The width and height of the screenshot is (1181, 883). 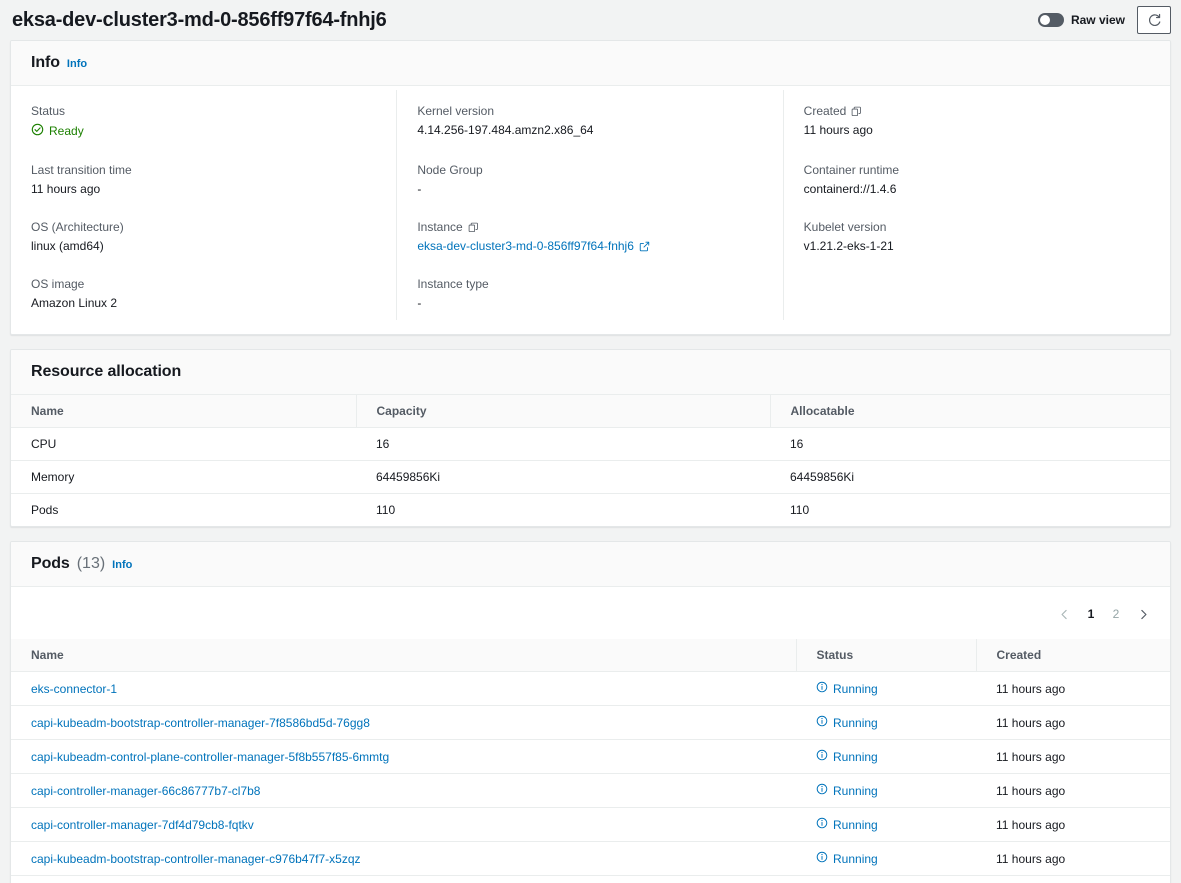 What do you see at coordinates (37, 131) in the screenshot?
I see `check-circle-icon` at bounding box center [37, 131].